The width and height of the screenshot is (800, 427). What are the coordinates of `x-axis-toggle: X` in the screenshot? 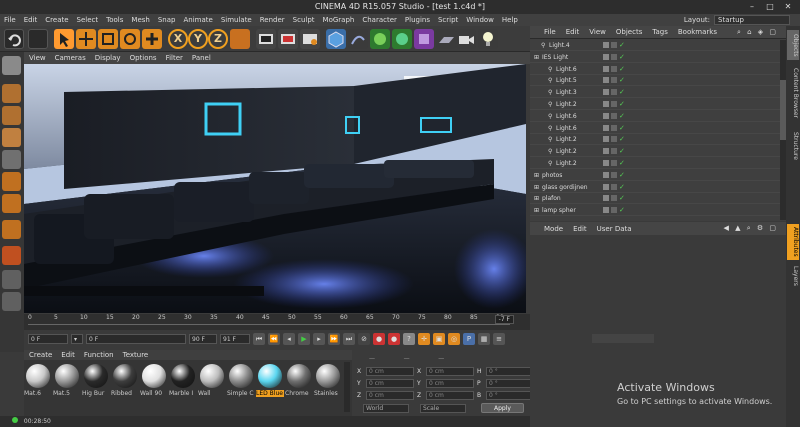 It's located at (178, 39).